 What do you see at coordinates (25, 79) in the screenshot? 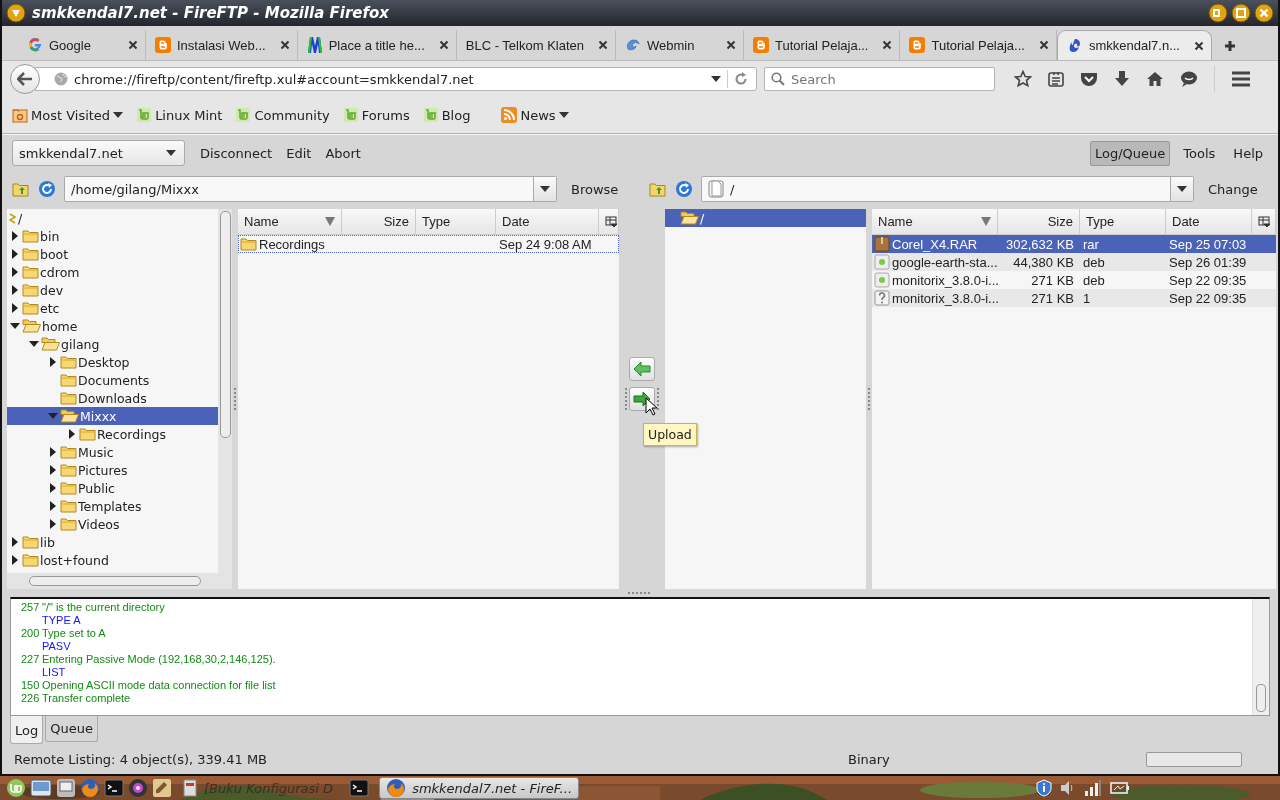
I see `back-button` at bounding box center [25, 79].